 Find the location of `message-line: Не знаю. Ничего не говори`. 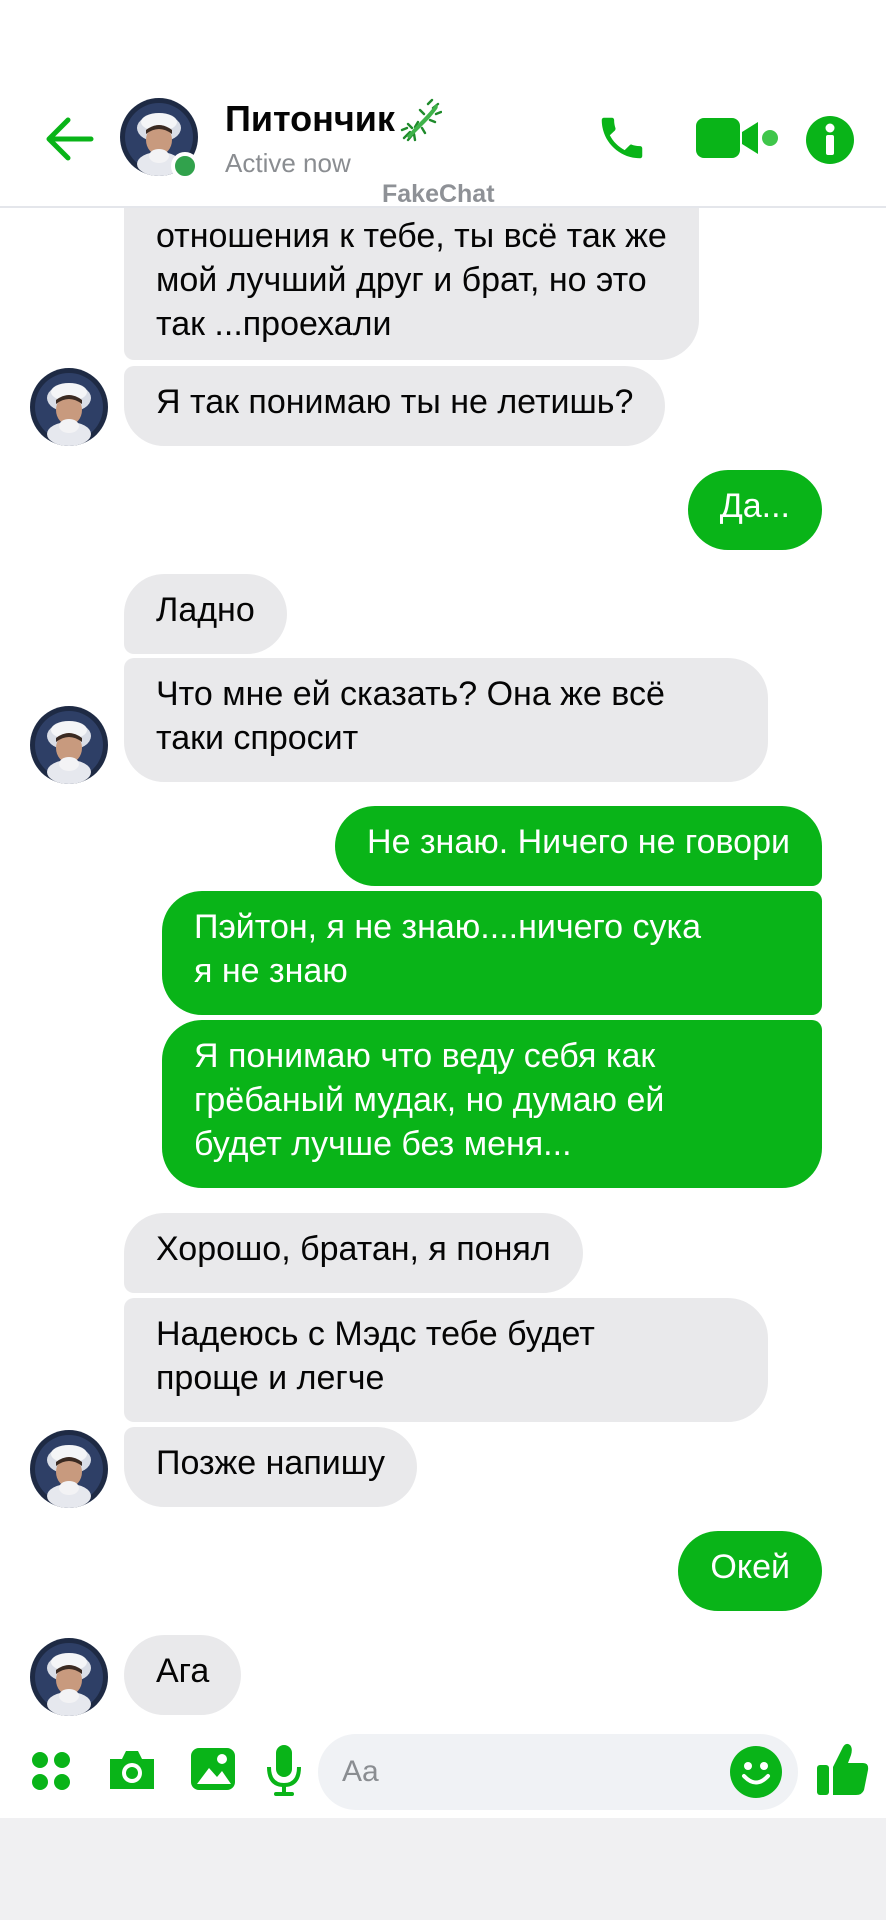

message-line: Не знаю. Ничего не говори is located at coordinates (578, 842).